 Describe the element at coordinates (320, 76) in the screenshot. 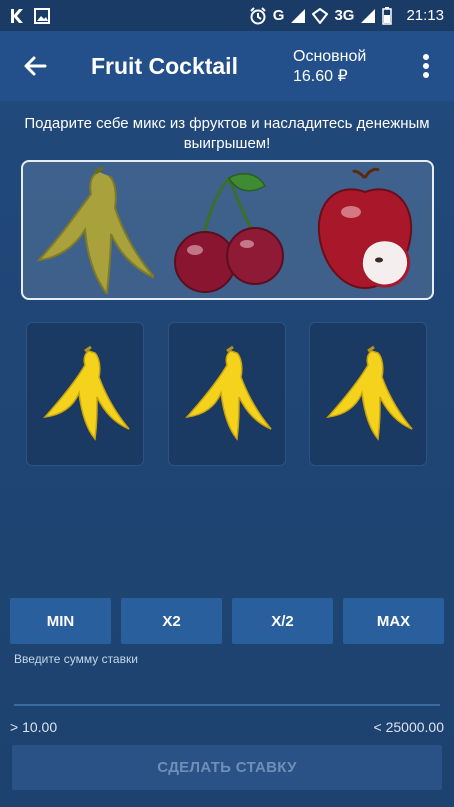

I see `balance-amount: 16.60 ₽` at that location.